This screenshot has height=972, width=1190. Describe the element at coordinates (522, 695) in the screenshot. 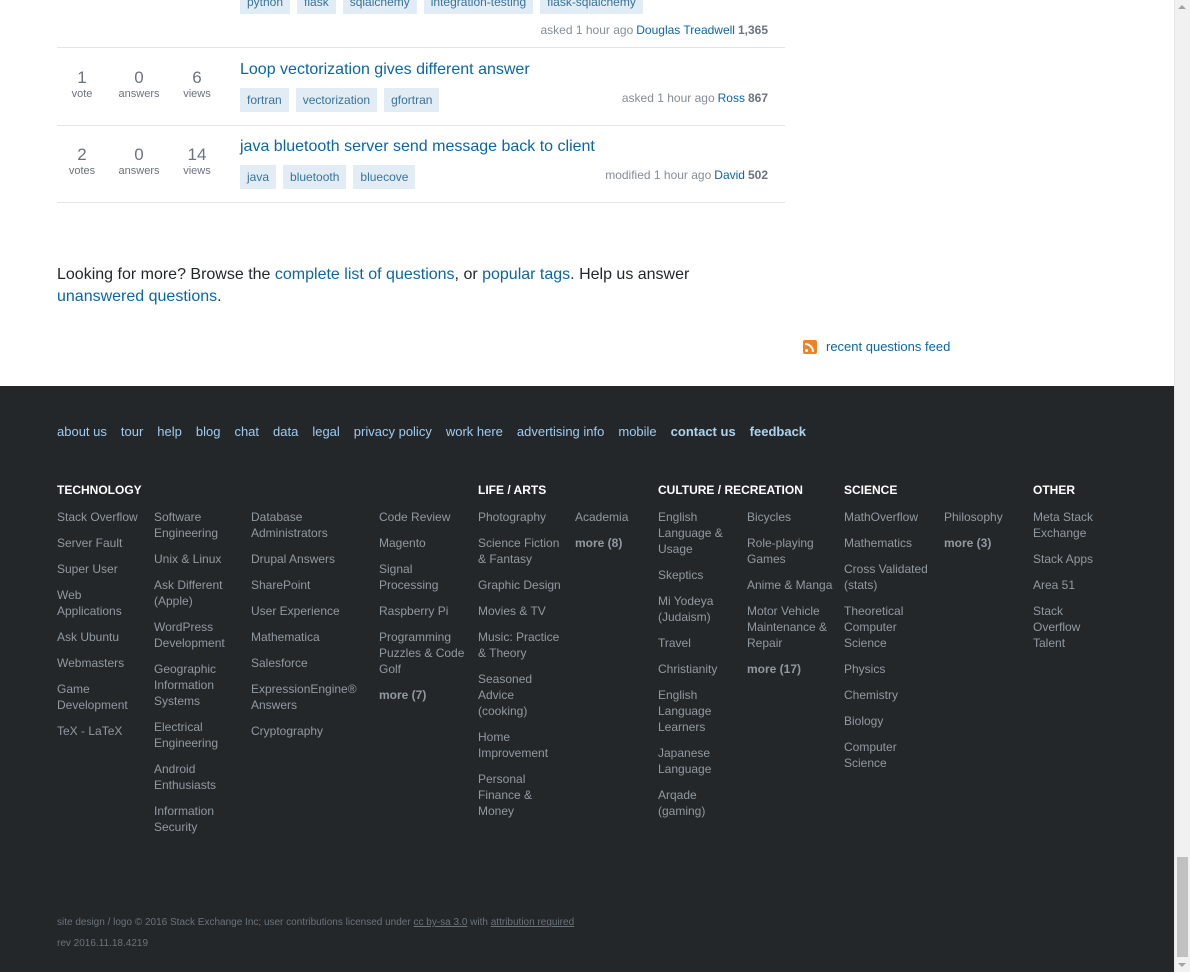

I see `site-link: Seasoned Advice (cooking)` at that location.